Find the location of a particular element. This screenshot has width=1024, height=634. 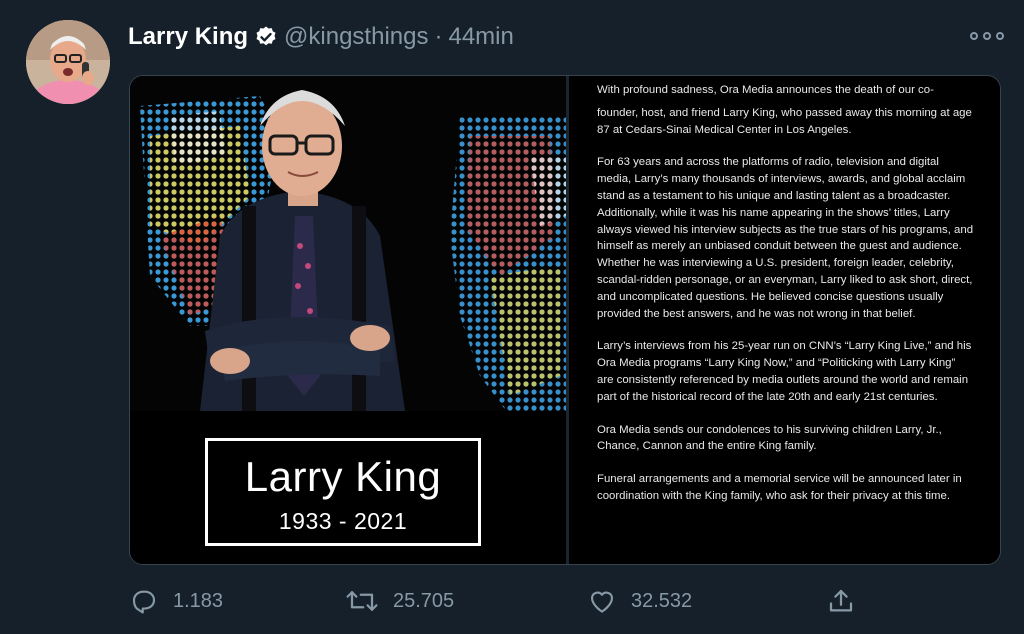

share-icon is located at coordinates (841, 600).